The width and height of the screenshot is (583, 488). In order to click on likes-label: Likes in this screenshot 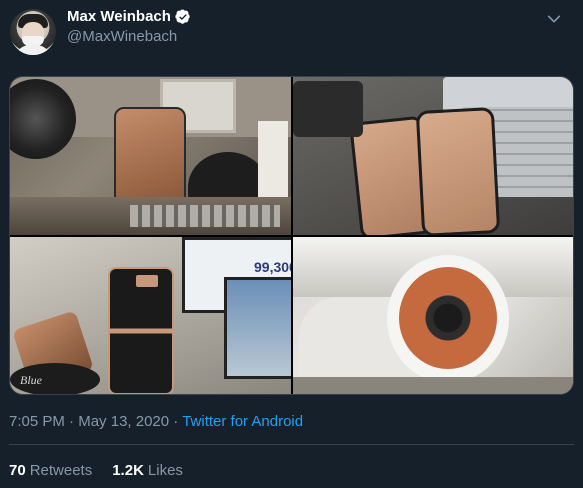, I will do `click(165, 470)`.